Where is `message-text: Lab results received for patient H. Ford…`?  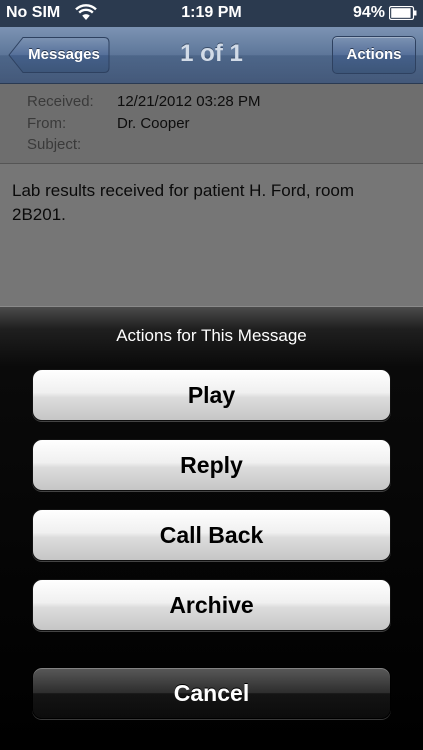
message-text: Lab results received for patient H. Ford… is located at coordinates (183, 202).